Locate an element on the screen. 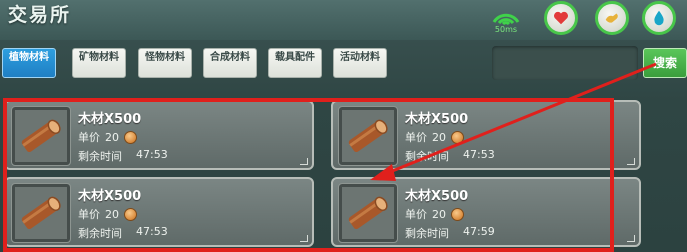 The image size is (687, 252). heart-icon is located at coordinates (561, 18).